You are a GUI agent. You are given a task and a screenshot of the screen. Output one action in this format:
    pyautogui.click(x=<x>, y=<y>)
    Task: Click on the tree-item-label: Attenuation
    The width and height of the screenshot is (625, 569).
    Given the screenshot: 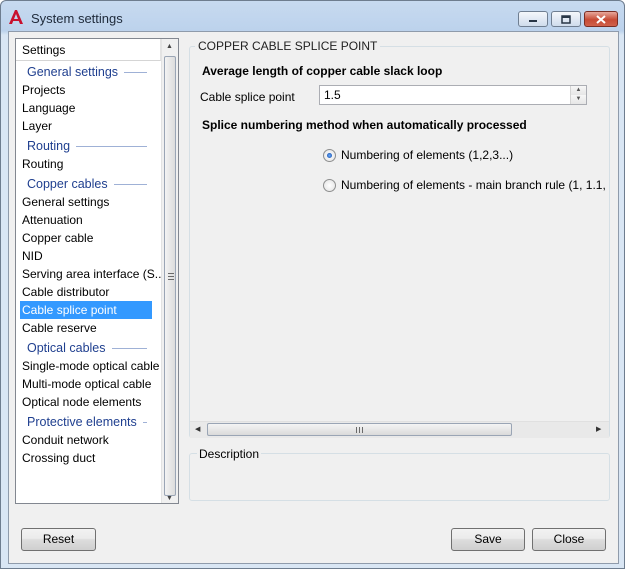 What is the action you would take?
    pyautogui.click(x=52, y=220)
    